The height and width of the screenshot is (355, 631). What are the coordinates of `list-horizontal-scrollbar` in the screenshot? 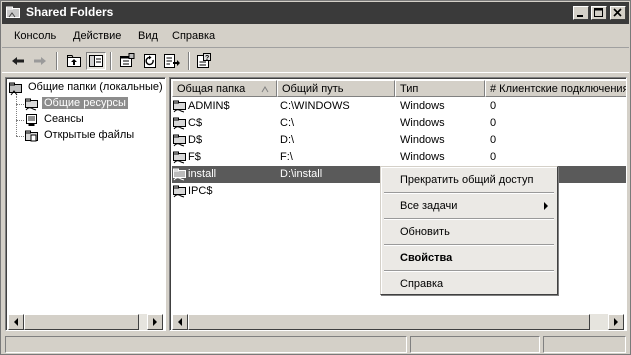 It's located at (398, 322).